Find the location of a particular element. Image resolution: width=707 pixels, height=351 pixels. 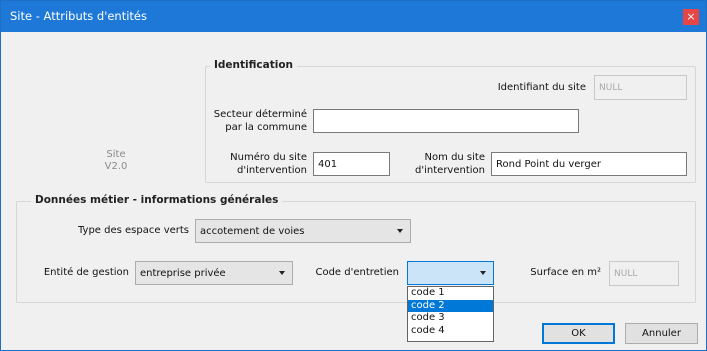

secteur-field is located at coordinates (446, 121).